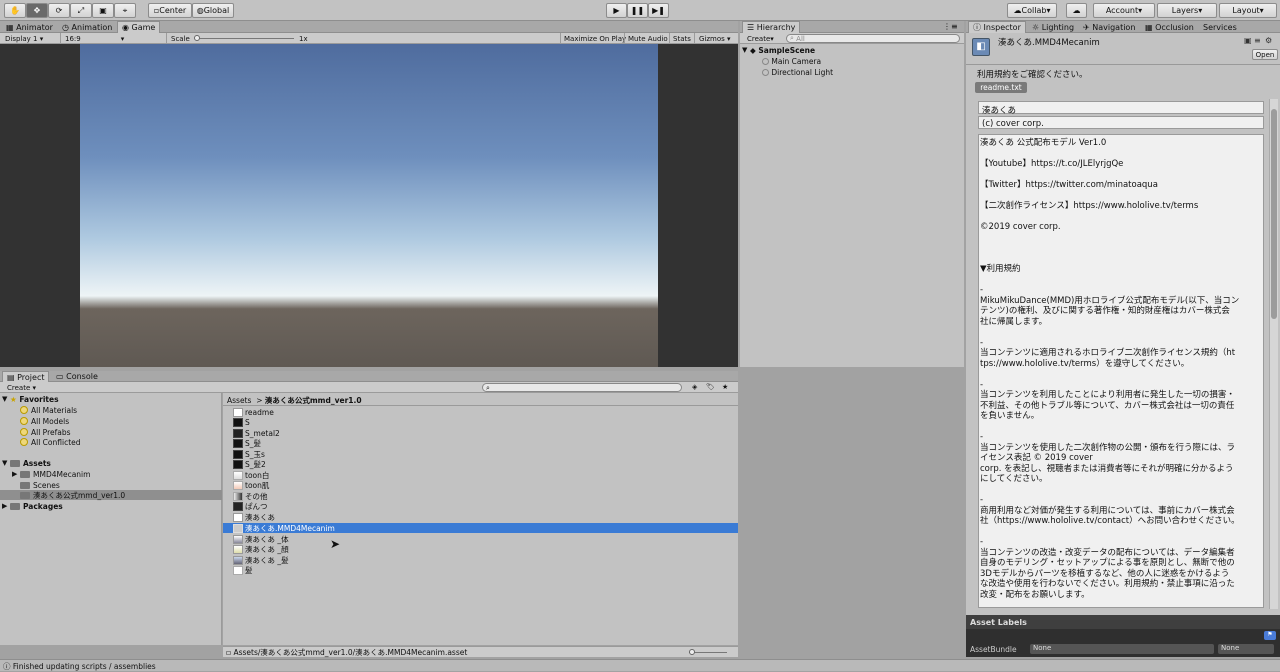 Image resolution: width=1280 pixels, height=672 pixels. I want to click on collab-dropdown: ☁ Collab ▾, so click(1032, 10).